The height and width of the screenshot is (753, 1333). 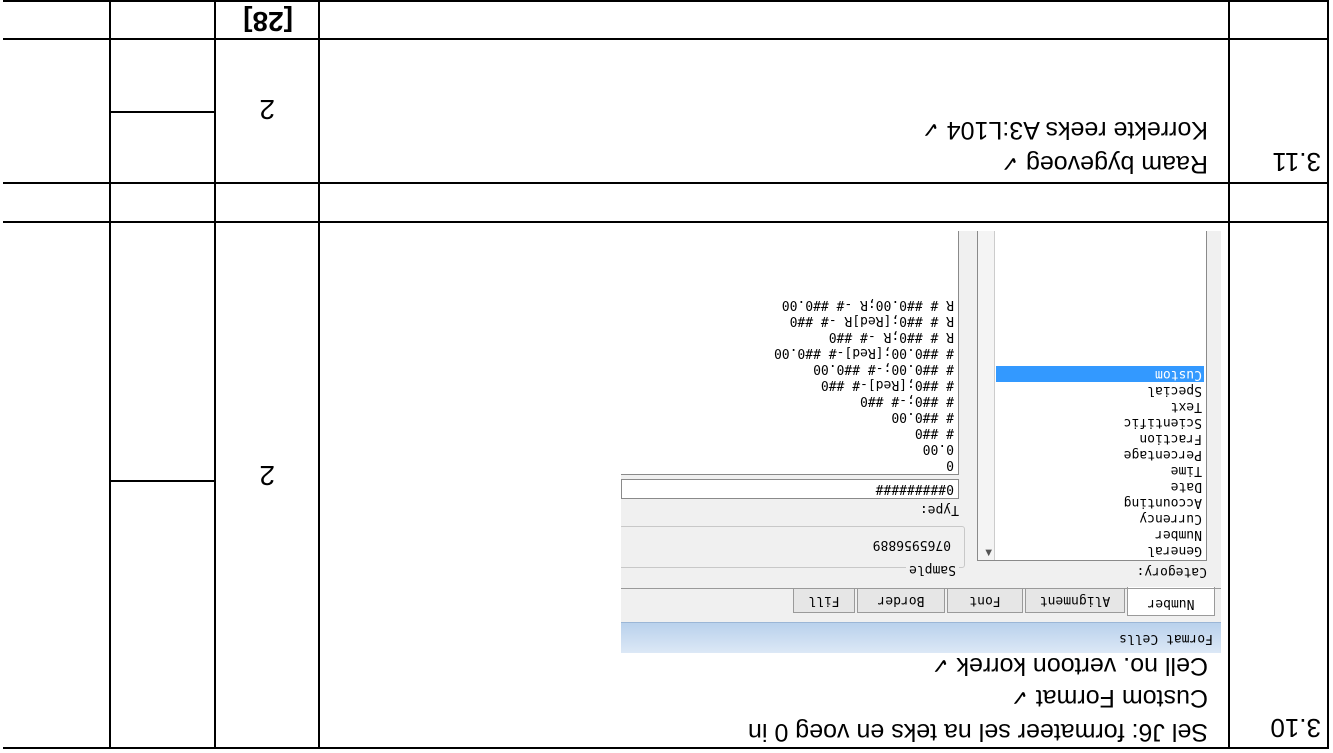 I want to click on memo-line: Korrekte reeks A3:L104 ✓, so click(x=1064, y=129).